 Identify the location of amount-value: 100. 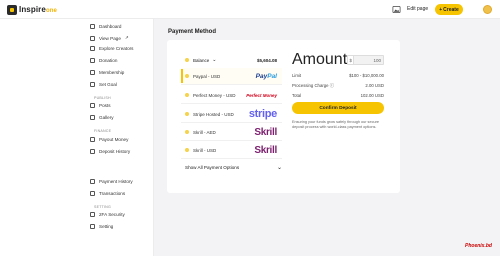
(368, 60).